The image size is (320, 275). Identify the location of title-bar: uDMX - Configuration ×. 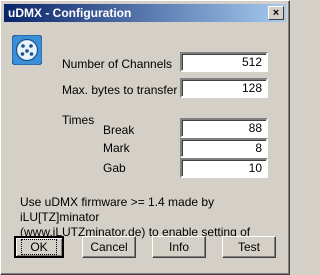
(145, 13).